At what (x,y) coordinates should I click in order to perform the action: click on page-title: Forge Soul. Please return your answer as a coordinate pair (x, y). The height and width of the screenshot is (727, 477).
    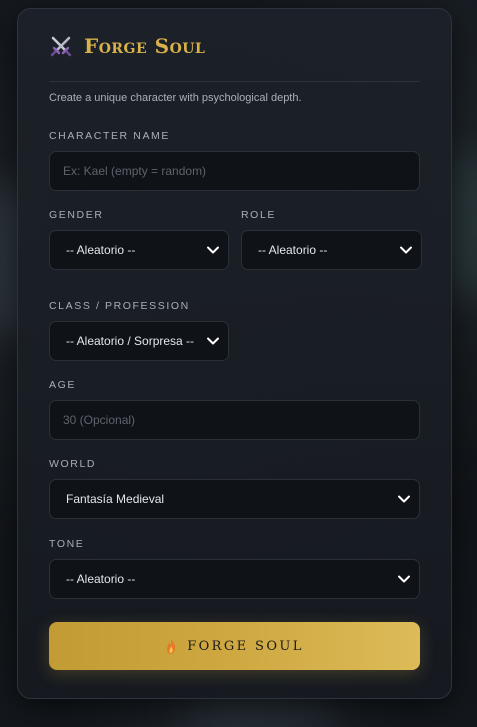
    Looking at the image, I should click on (145, 46).